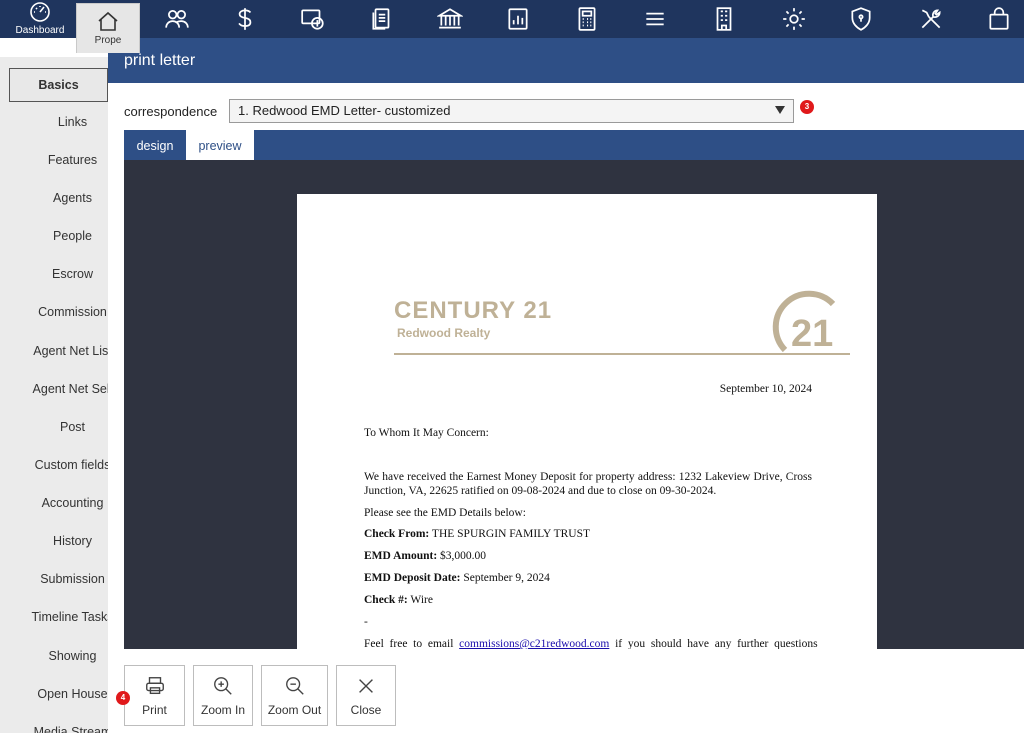 The width and height of the screenshot is (1024, 733). Describe the element at coordinates (534, 643) in the screenshot. I see `commissions-email-link: commissions@c21redwood.com` at that location.